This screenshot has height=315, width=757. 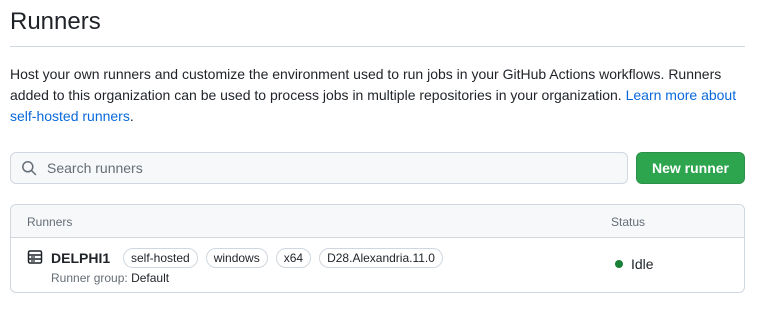 What do you see at coordinates (619, 264) in the screenshot?
I see `status-dot` at bounding box center [619, 264].